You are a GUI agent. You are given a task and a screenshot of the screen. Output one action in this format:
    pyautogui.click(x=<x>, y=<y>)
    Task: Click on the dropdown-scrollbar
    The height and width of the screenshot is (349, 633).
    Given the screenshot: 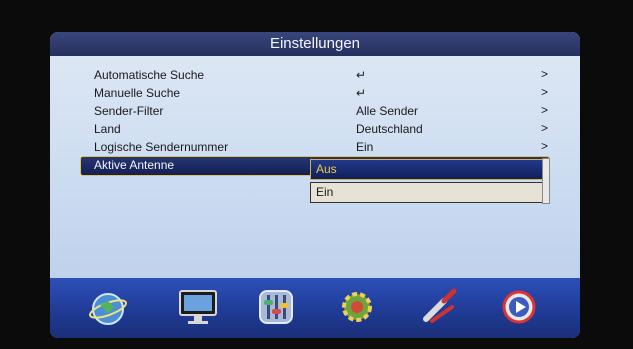 What is the action you would take?
    pyautogui.click(x=546, y=181)
    